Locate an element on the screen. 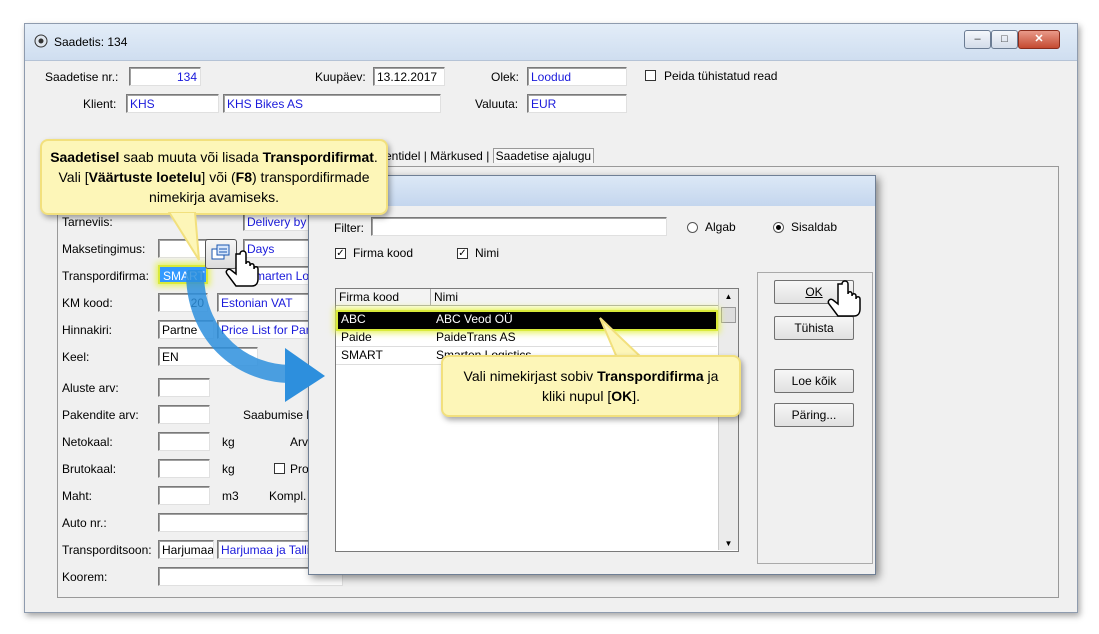 The height and width of the screenshot is (634, 1099). arv-label: Arv is located at coordinates (299, 442).